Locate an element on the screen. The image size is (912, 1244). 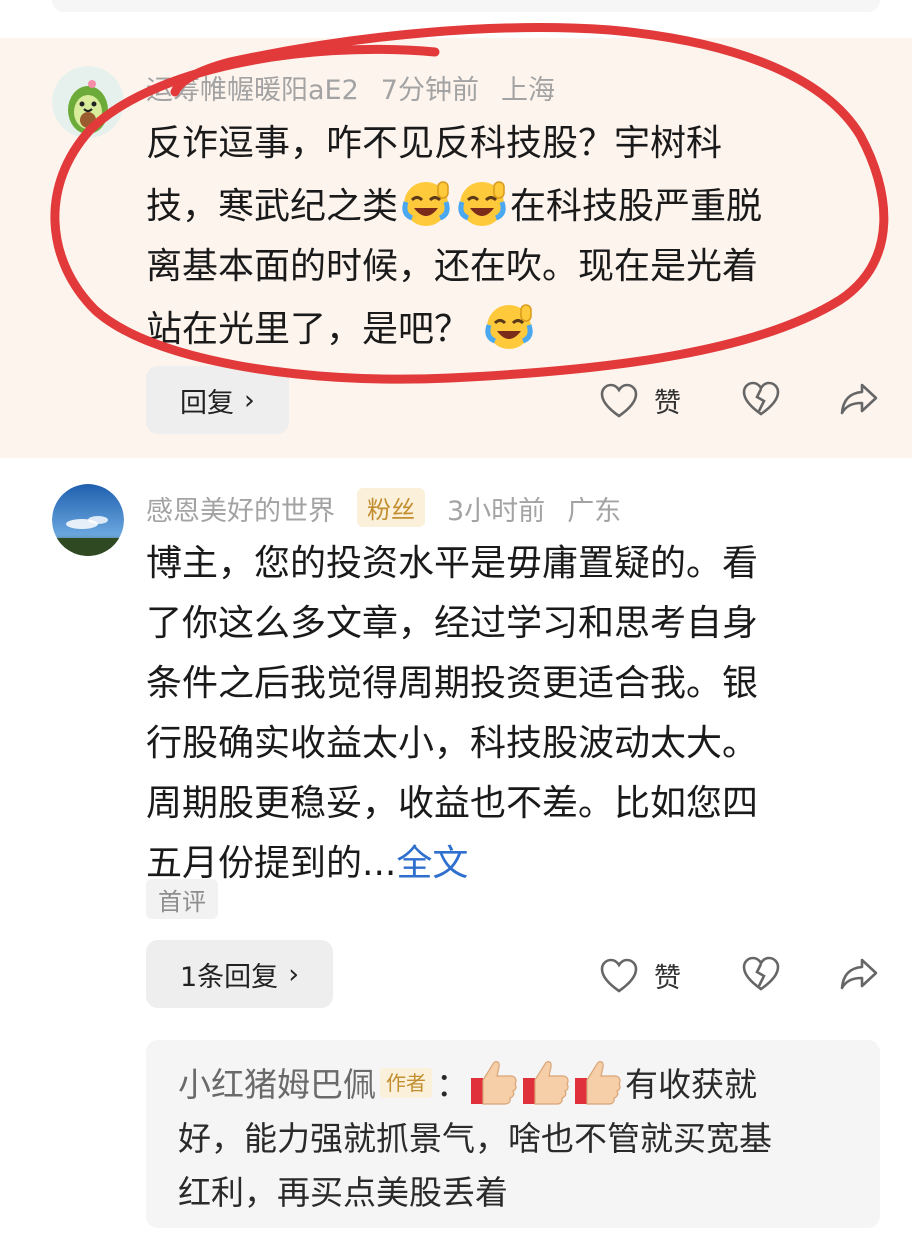
comment1-line: 反诈逗事，咋不见反科技股？宇树科 is located at coordinates (434, 143).